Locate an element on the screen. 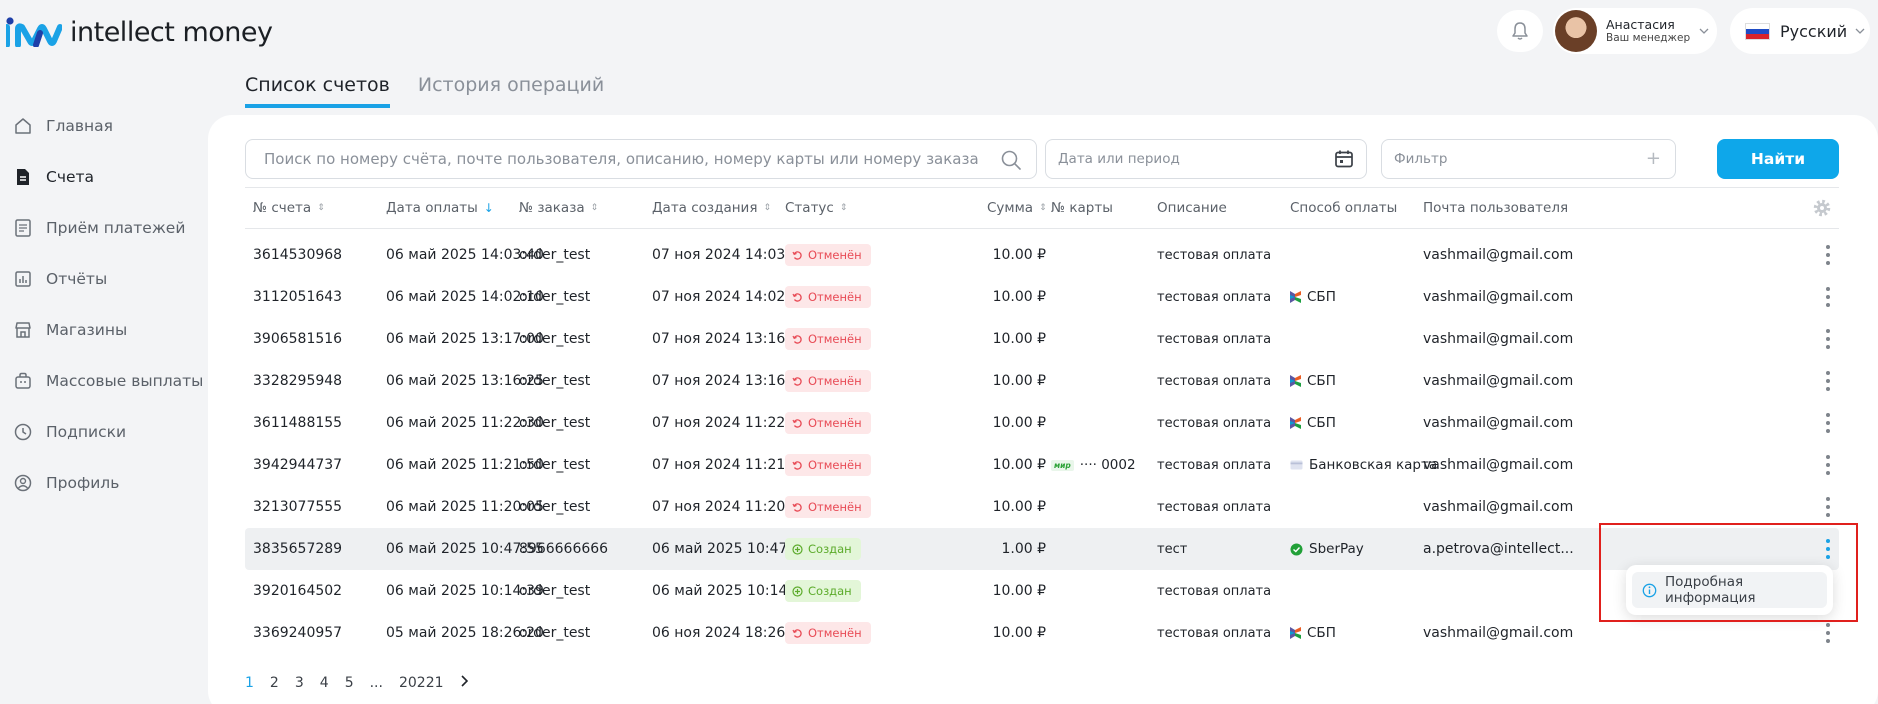  column-header-status: Статус ⇕ is located at coordinates (816, 208).